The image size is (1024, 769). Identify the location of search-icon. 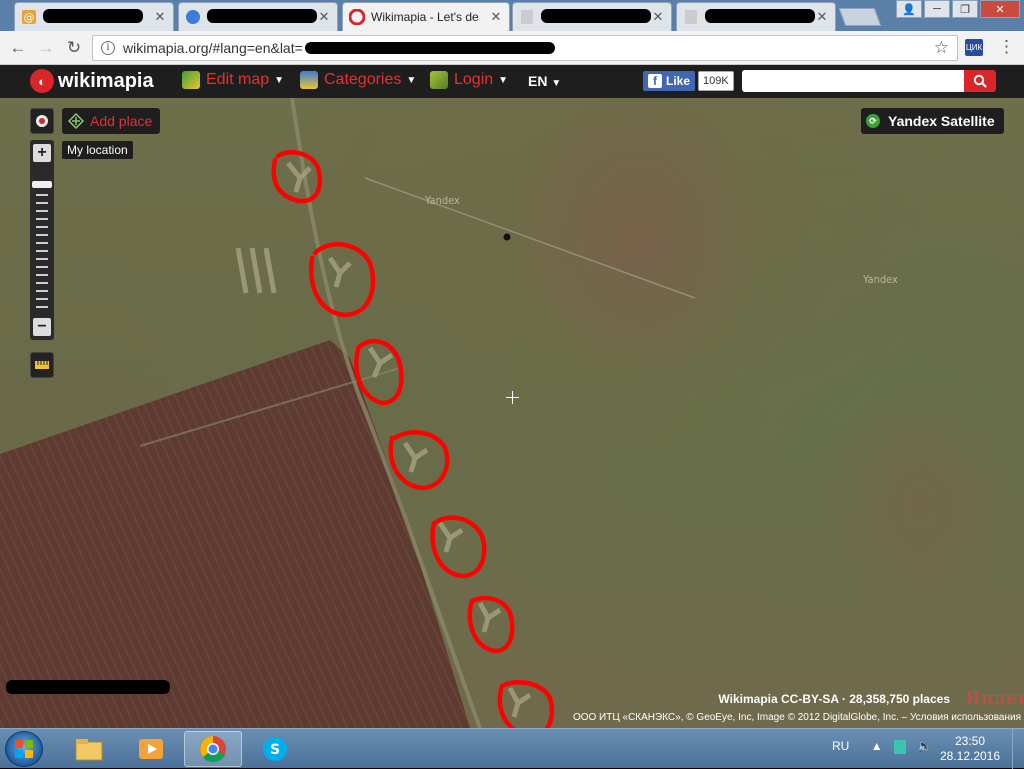
(980, 81).